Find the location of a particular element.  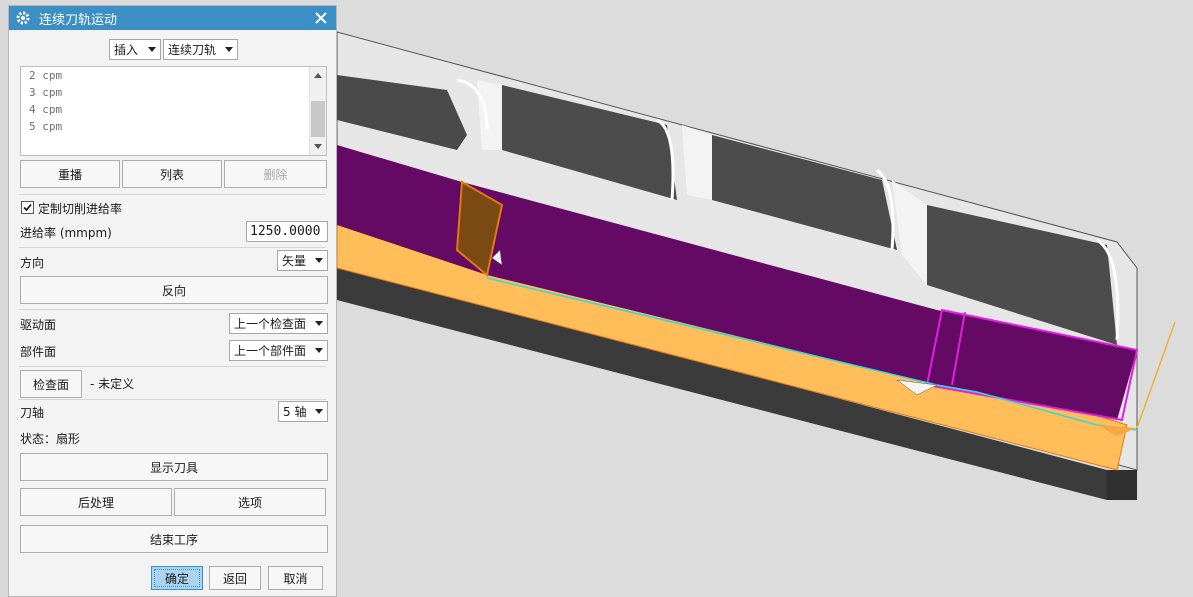

insert-combo: 插入 is located at coordinates (135, 49).